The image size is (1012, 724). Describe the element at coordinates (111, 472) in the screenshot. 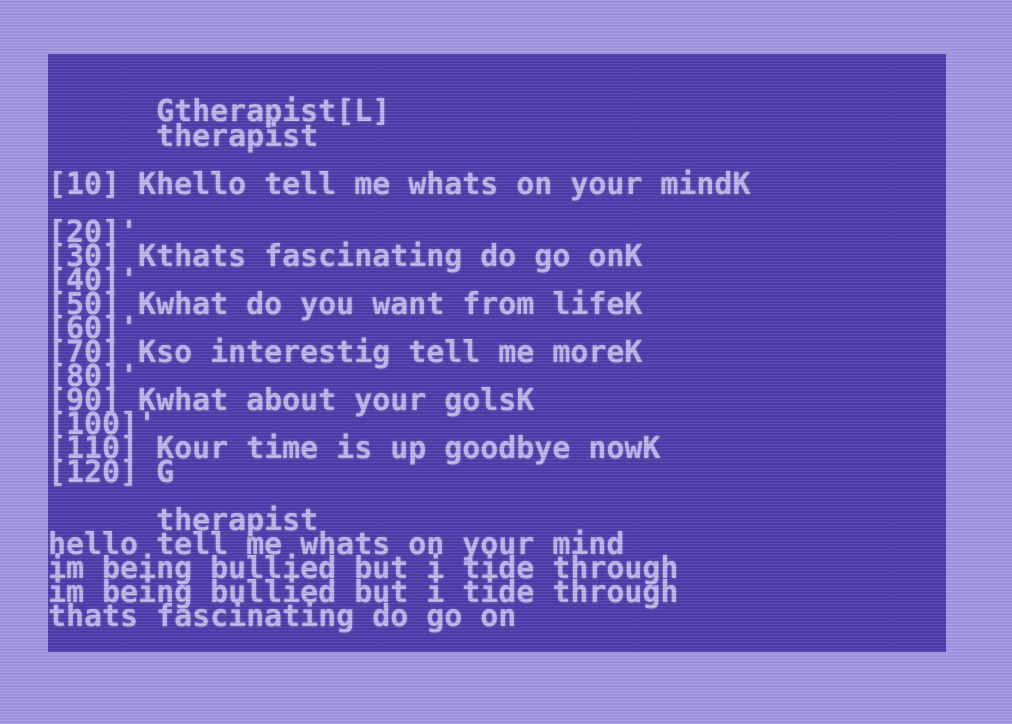

I see `listing-line-120: [120] G` at that location.